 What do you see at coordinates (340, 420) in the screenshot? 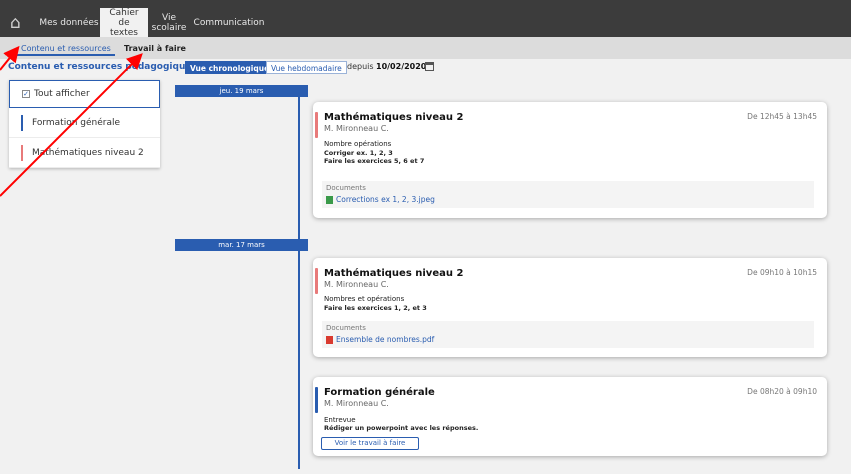
I see `lesson-content: Entrevue` at bounding box center [340, 420].